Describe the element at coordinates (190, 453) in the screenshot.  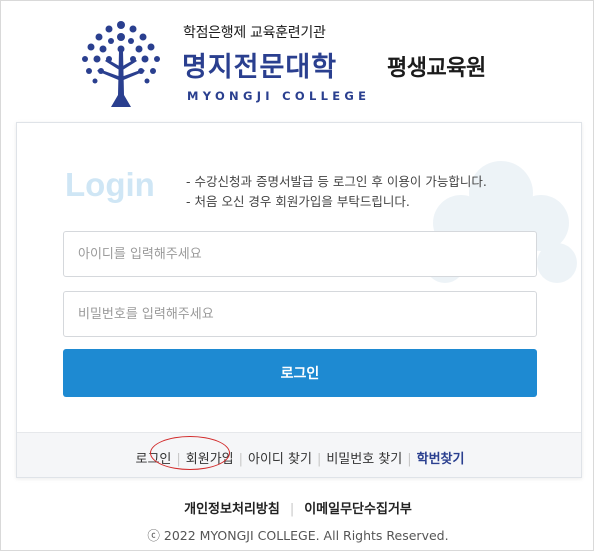
I see `signup-highlight-circle` at that location.